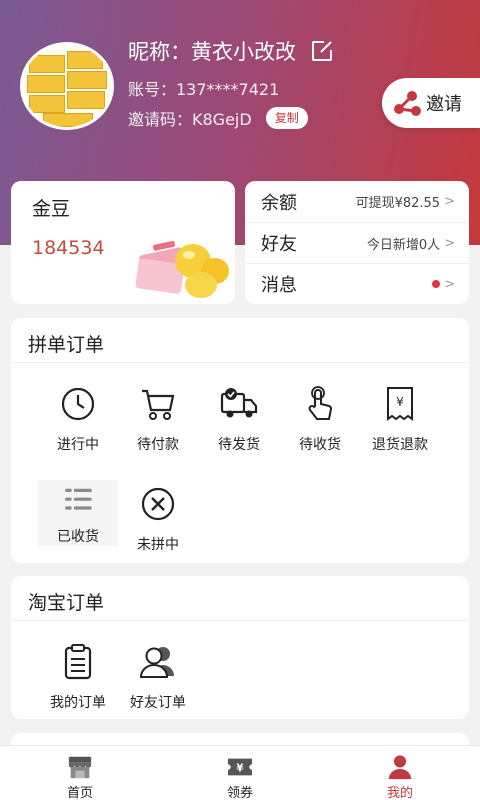 The width and height of the screenshot is (480, 800). Describe the element at coordinates (80, 767) in the screenshot. I see `shop-icon` at that location.